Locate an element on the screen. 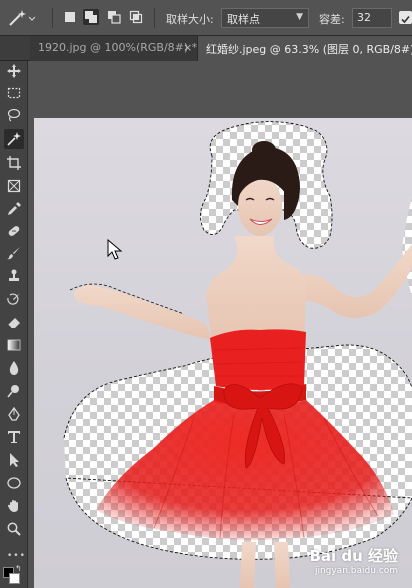 Image resolution: width=412 pixels, height=588 pixels. sample-size-dropdown: 取样点 ▼ is located at coordinates (265, 18).